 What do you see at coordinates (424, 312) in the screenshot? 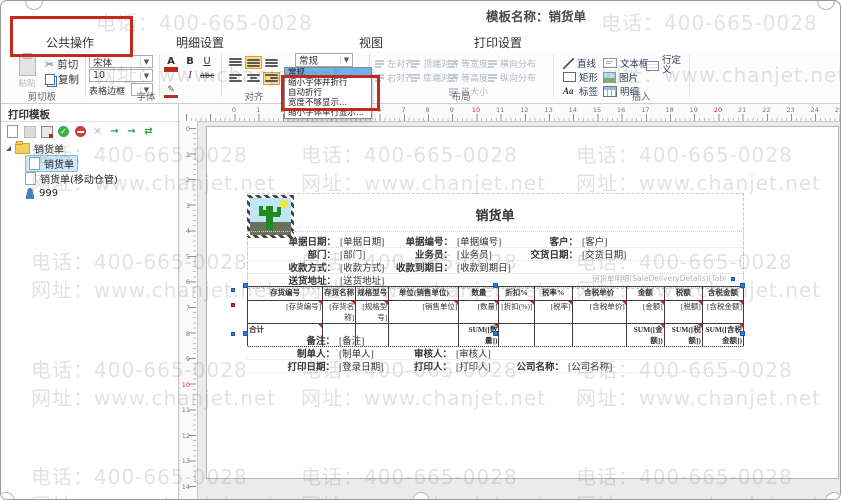
I see `table-value-cell: [销售单位]` at bounding box center [424, 312].